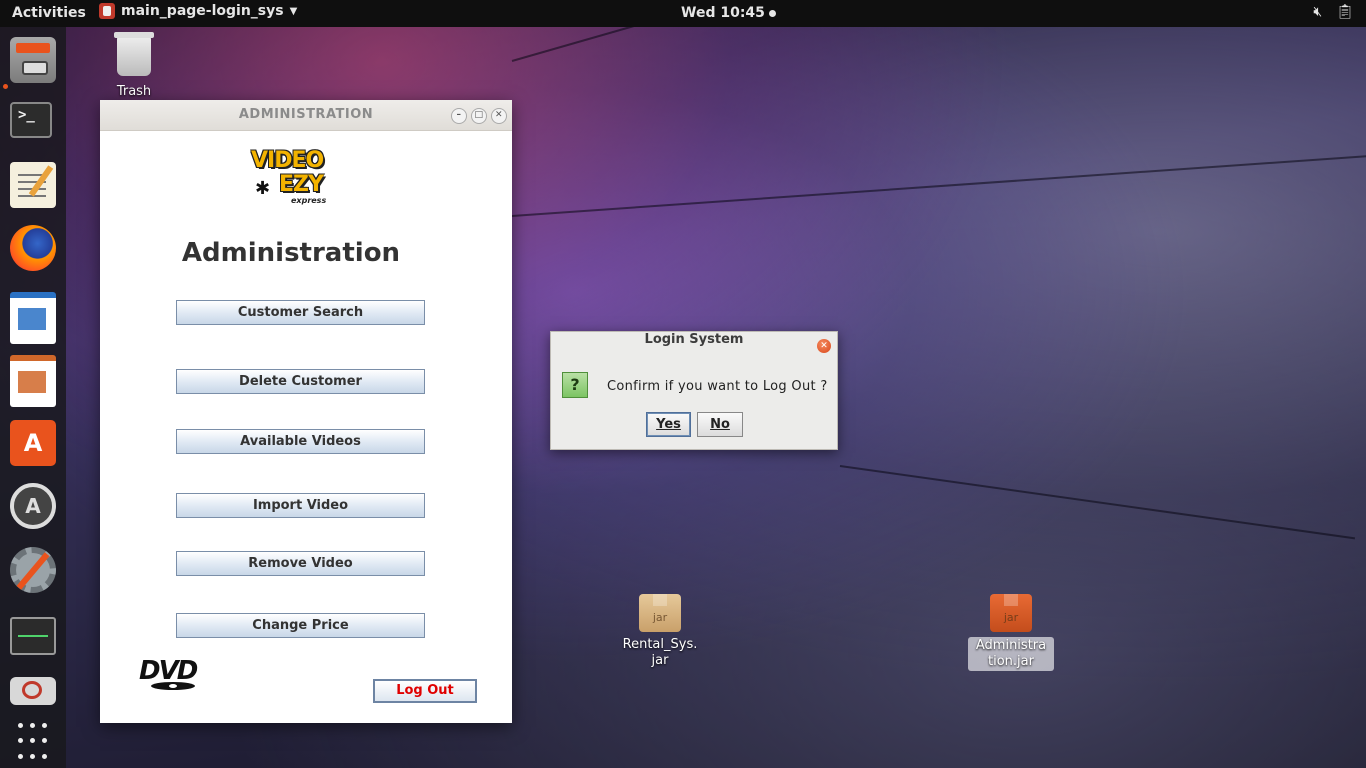 The height and width of the screenshot is (768, 1366). Describe the element at coordinates (134, 54) in the screenshot. I see `trash-icon` at that location.